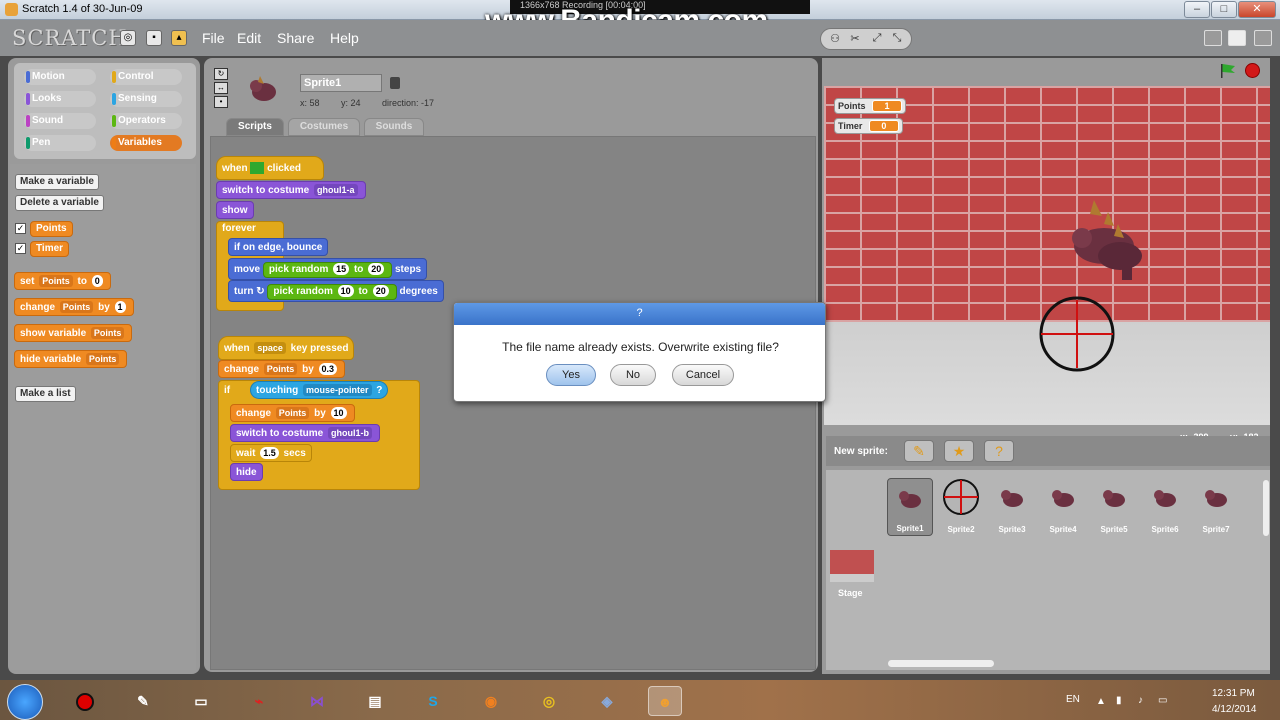  I want to click on network-icon: ▮, so click(1119, 700).